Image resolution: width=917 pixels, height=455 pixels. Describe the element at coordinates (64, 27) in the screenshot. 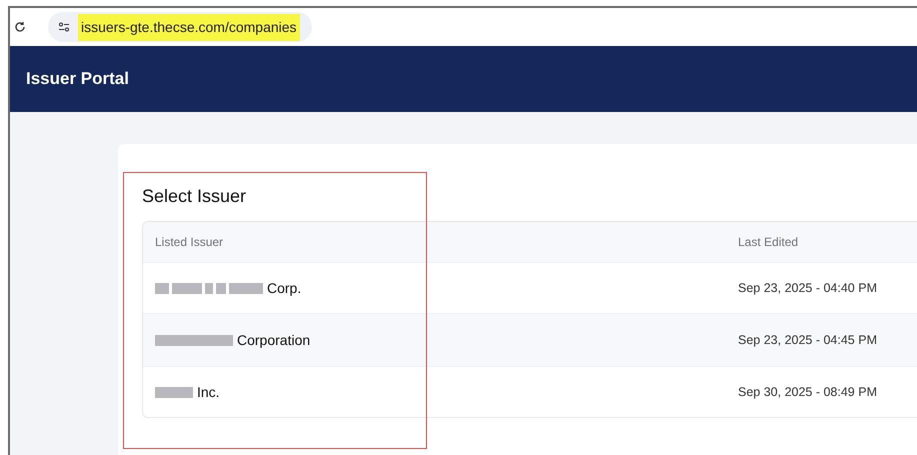

I see `site-settings-icon` at that location.